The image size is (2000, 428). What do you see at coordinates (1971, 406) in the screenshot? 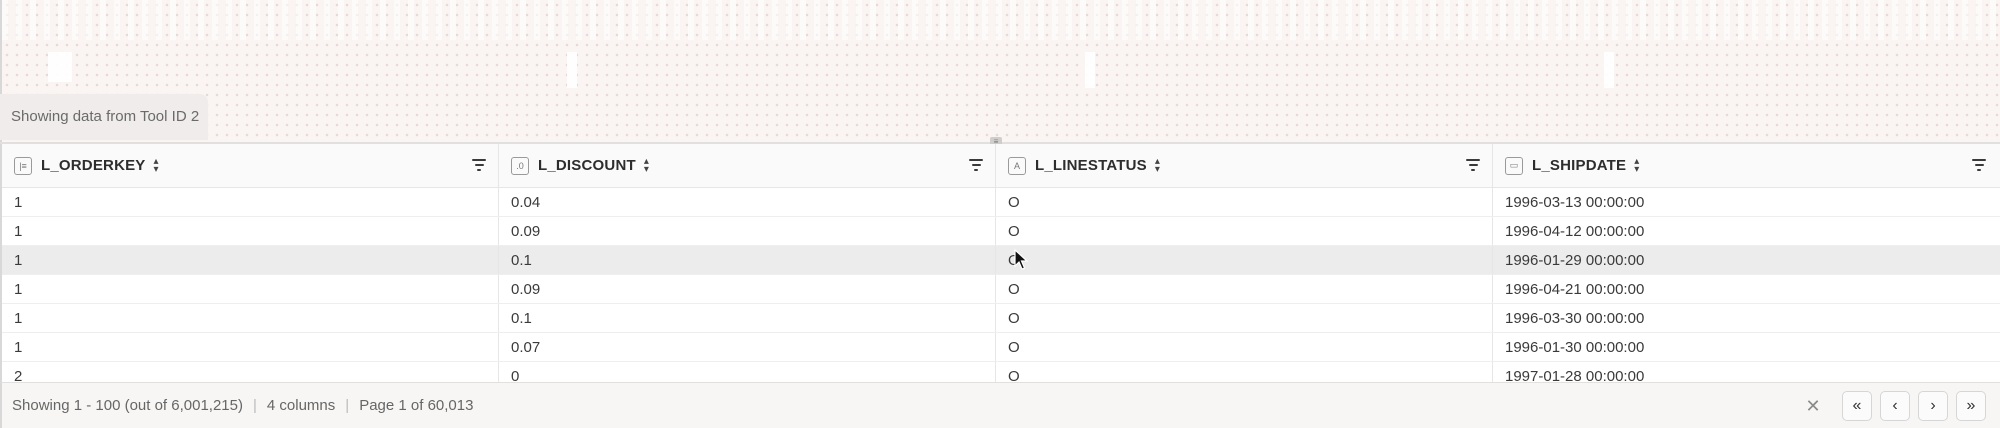
I see `last-page-button: »` at bounding box center [1971, 406].